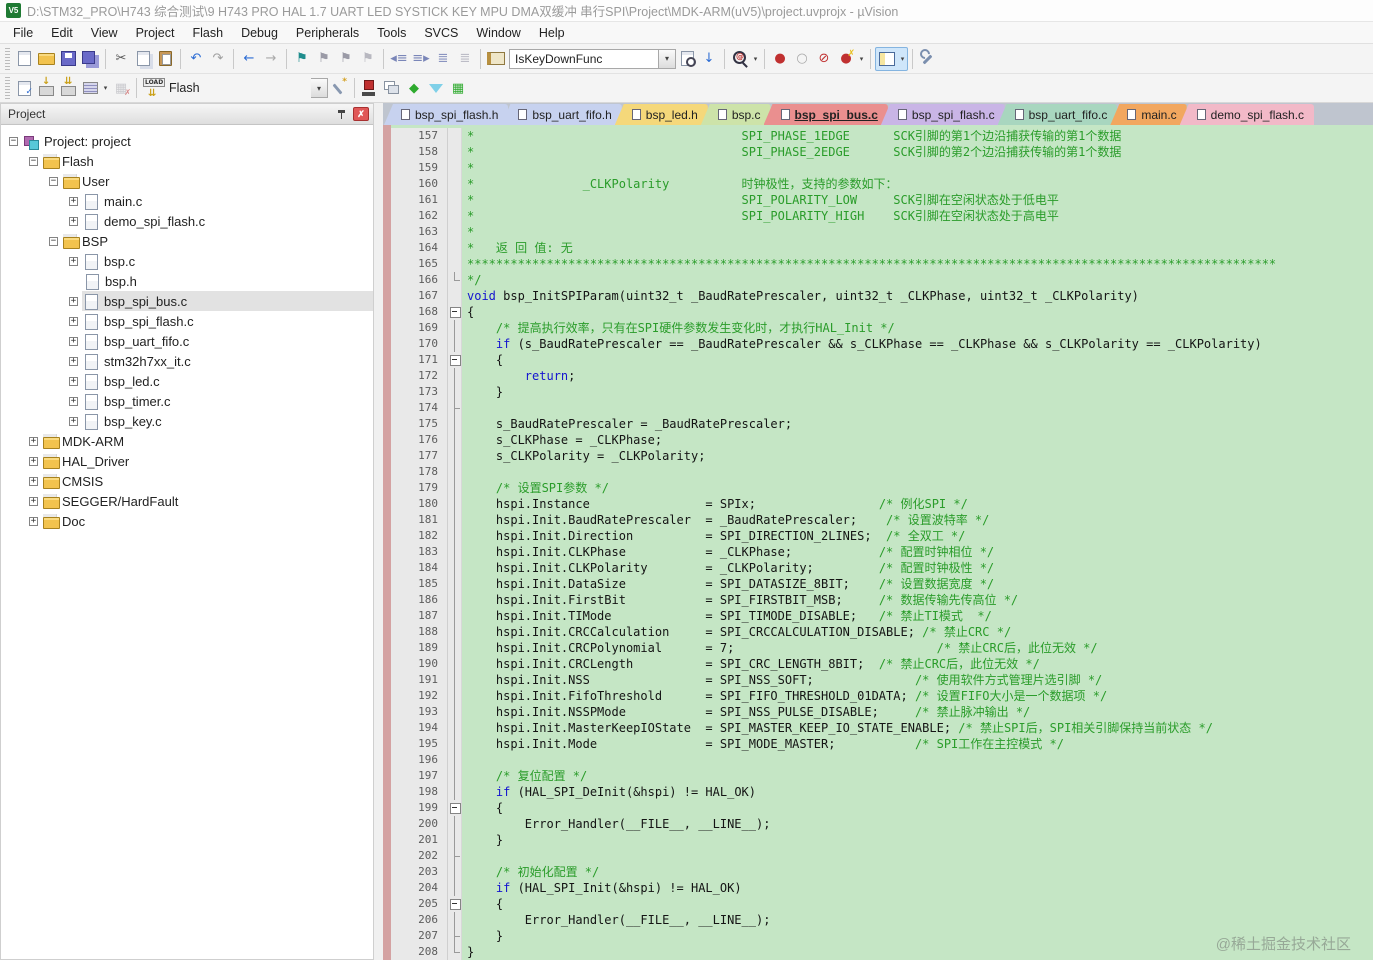 This screenshot has width=1373, height=960. Describe the element at coordinates (187, 221) in the screenshot. I see `tree-item-demo-spi-flash-c: + demo_spi_flash.c` at that location.